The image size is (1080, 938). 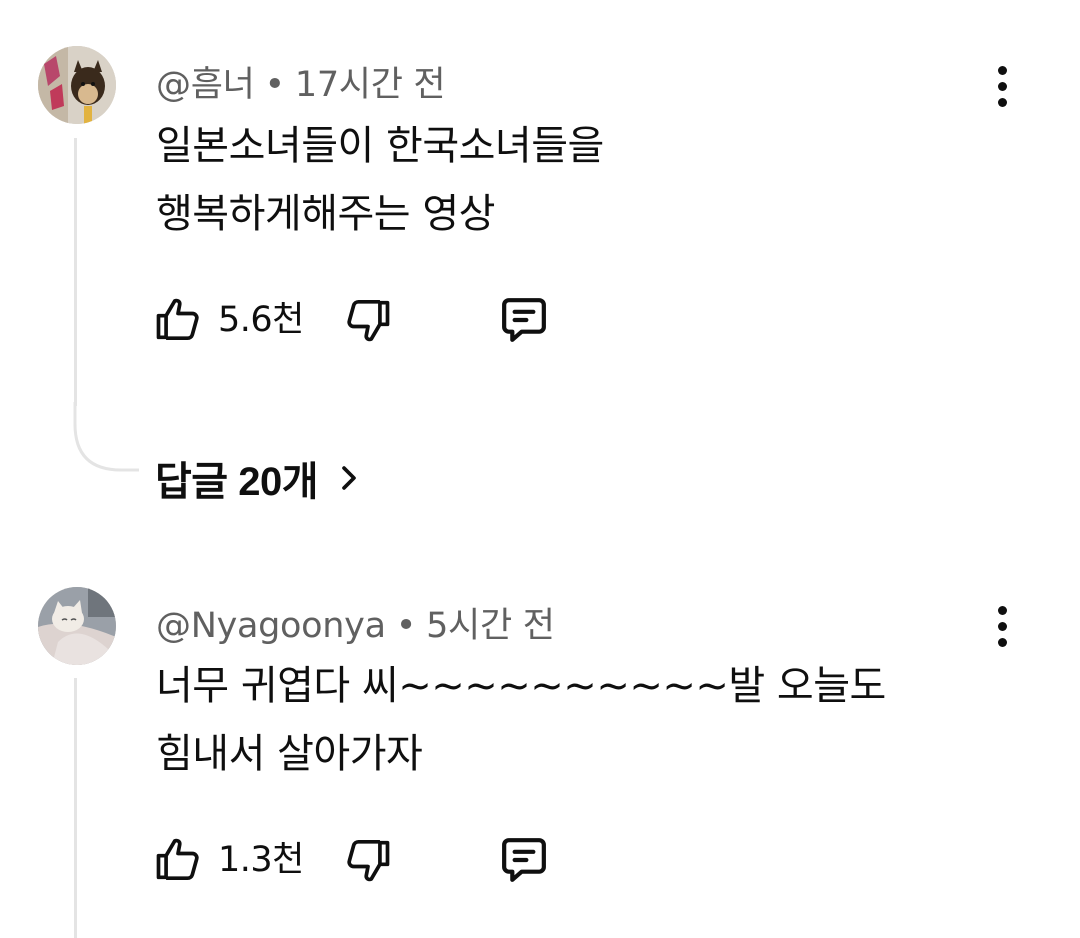 I want to click on comment-text: 일본소녀들이 한국소녀들을 행복하게해주는 영상, so click(x=380, y=180).